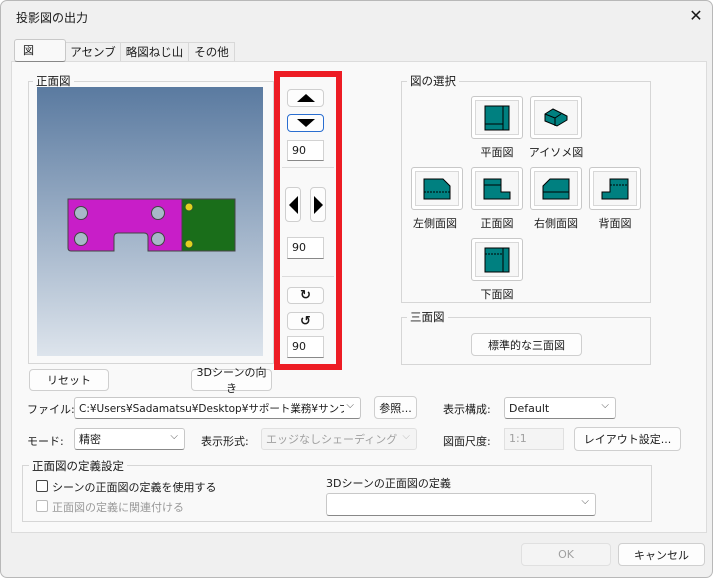  I want to click on cancel-button: キャンセル, so click(661, 554).